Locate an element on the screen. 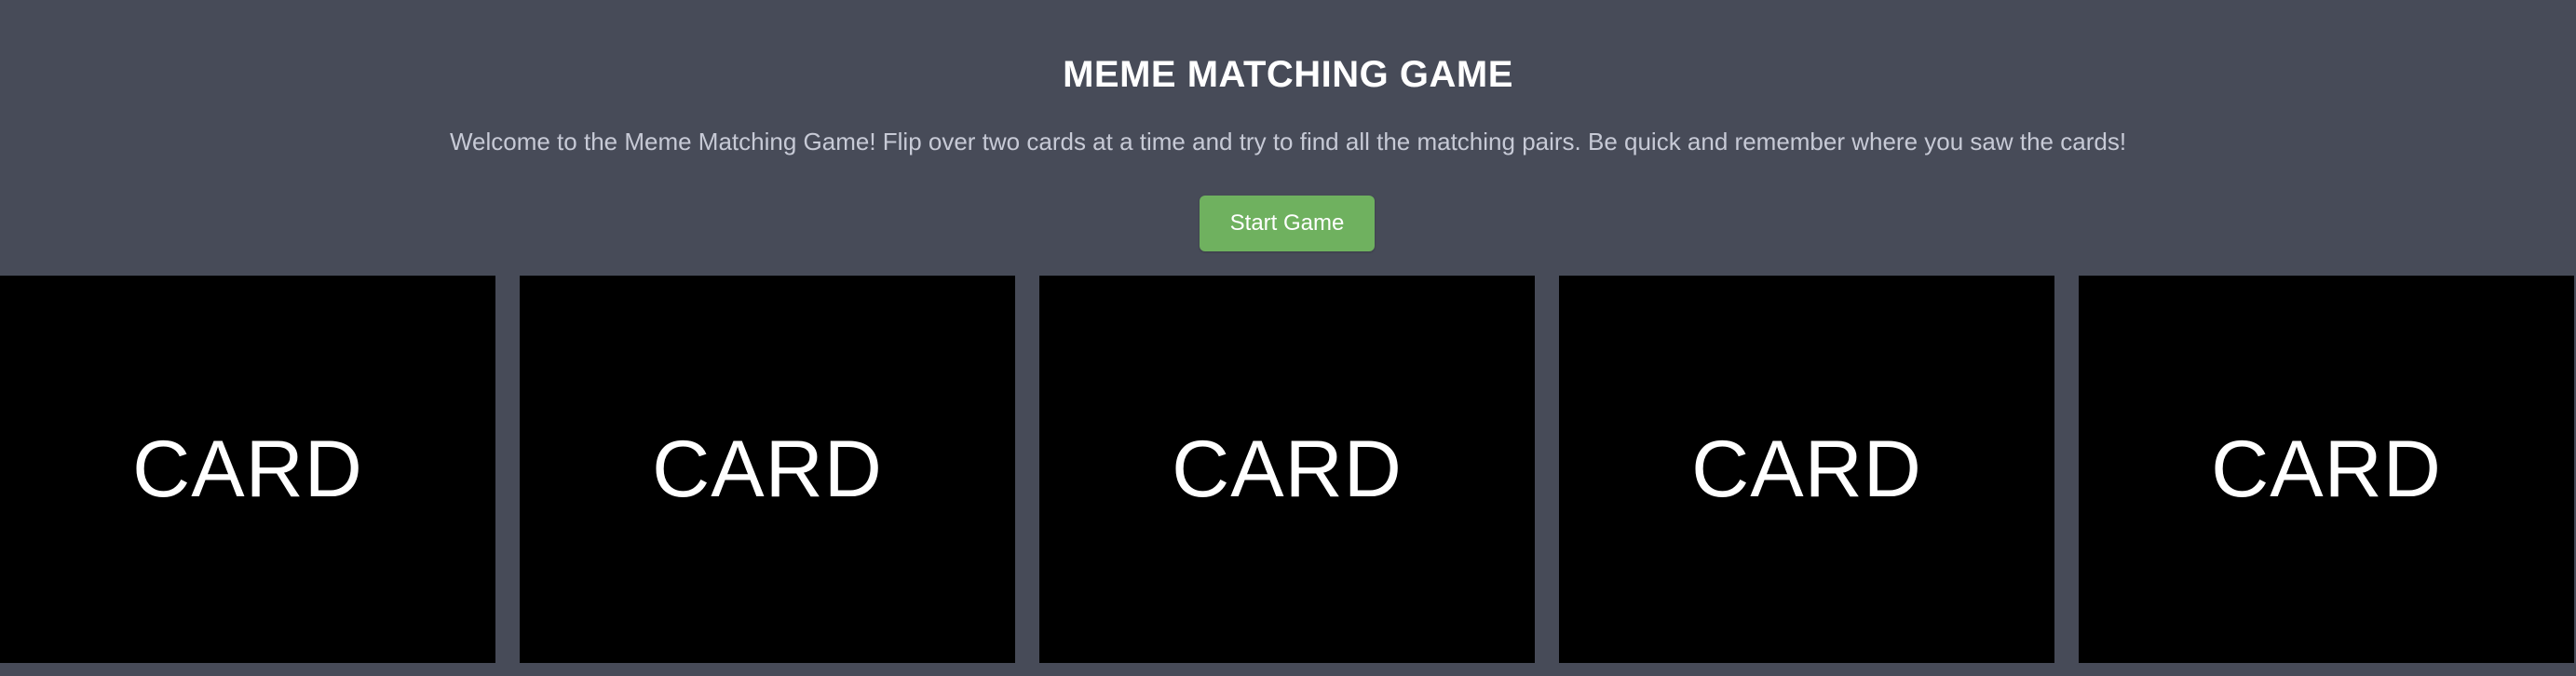 The width and height of the screenshot is (2576, 676). page-title: MEME MATCHING GAME is located at coordinates (1288, 74).